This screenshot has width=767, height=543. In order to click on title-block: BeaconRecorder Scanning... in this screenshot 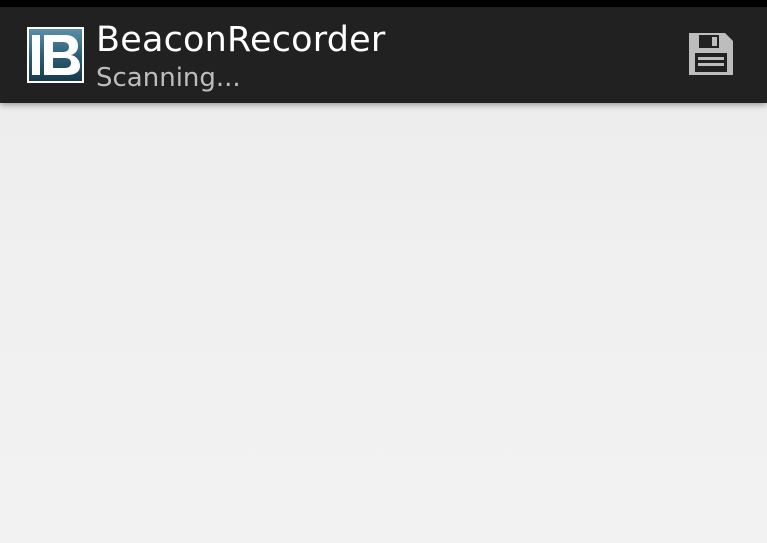, I will do `click(240, 57)`.